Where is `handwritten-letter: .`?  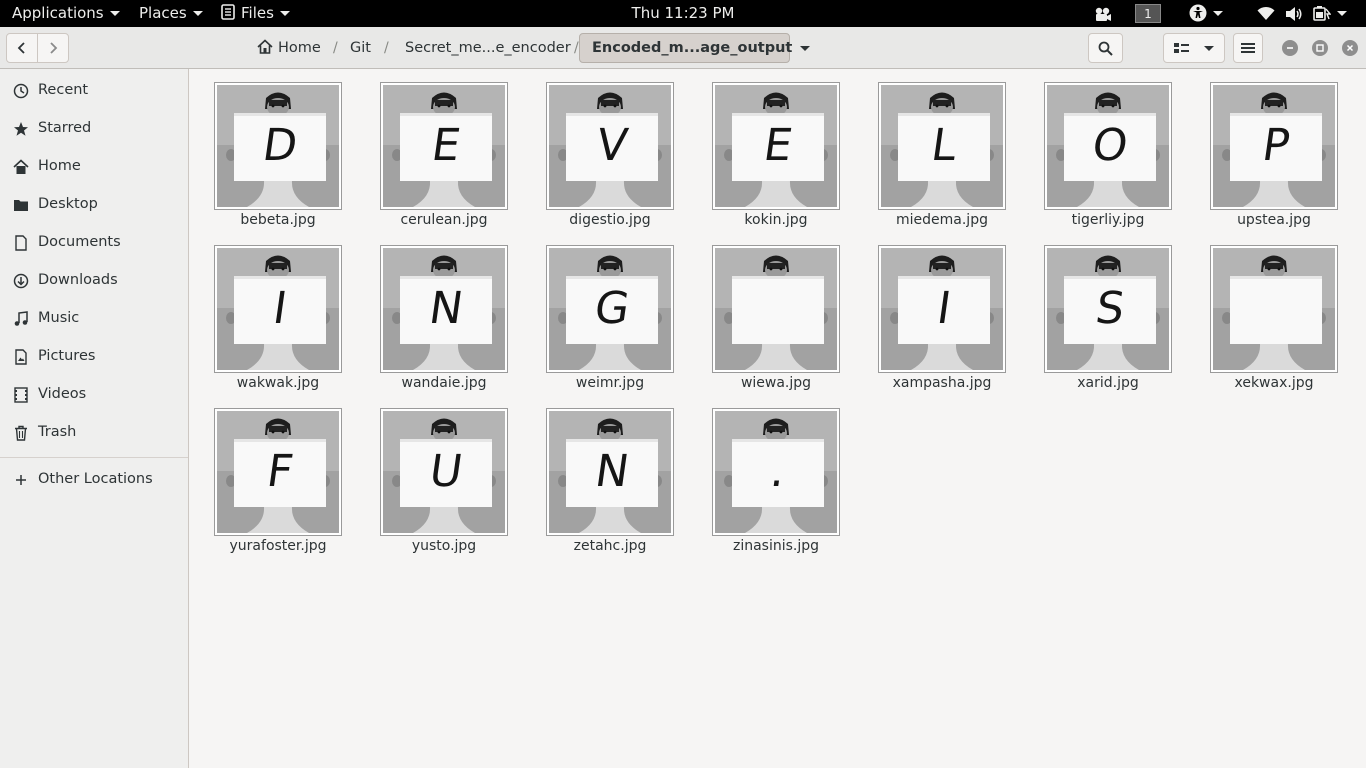
handwritten-letter: . is located at coordinates (778, 471).